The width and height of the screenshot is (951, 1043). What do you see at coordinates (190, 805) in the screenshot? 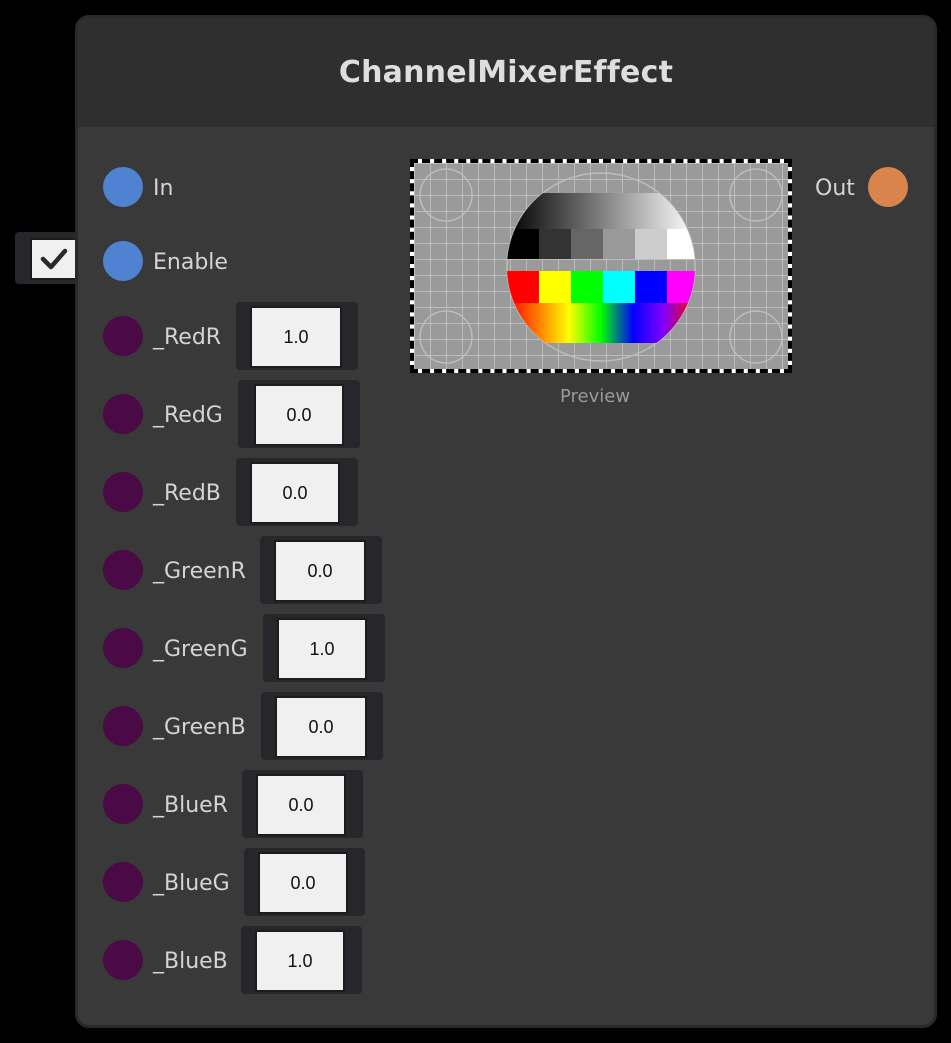
I see `param-label: _BlueR` at bounding box center [190, 805].